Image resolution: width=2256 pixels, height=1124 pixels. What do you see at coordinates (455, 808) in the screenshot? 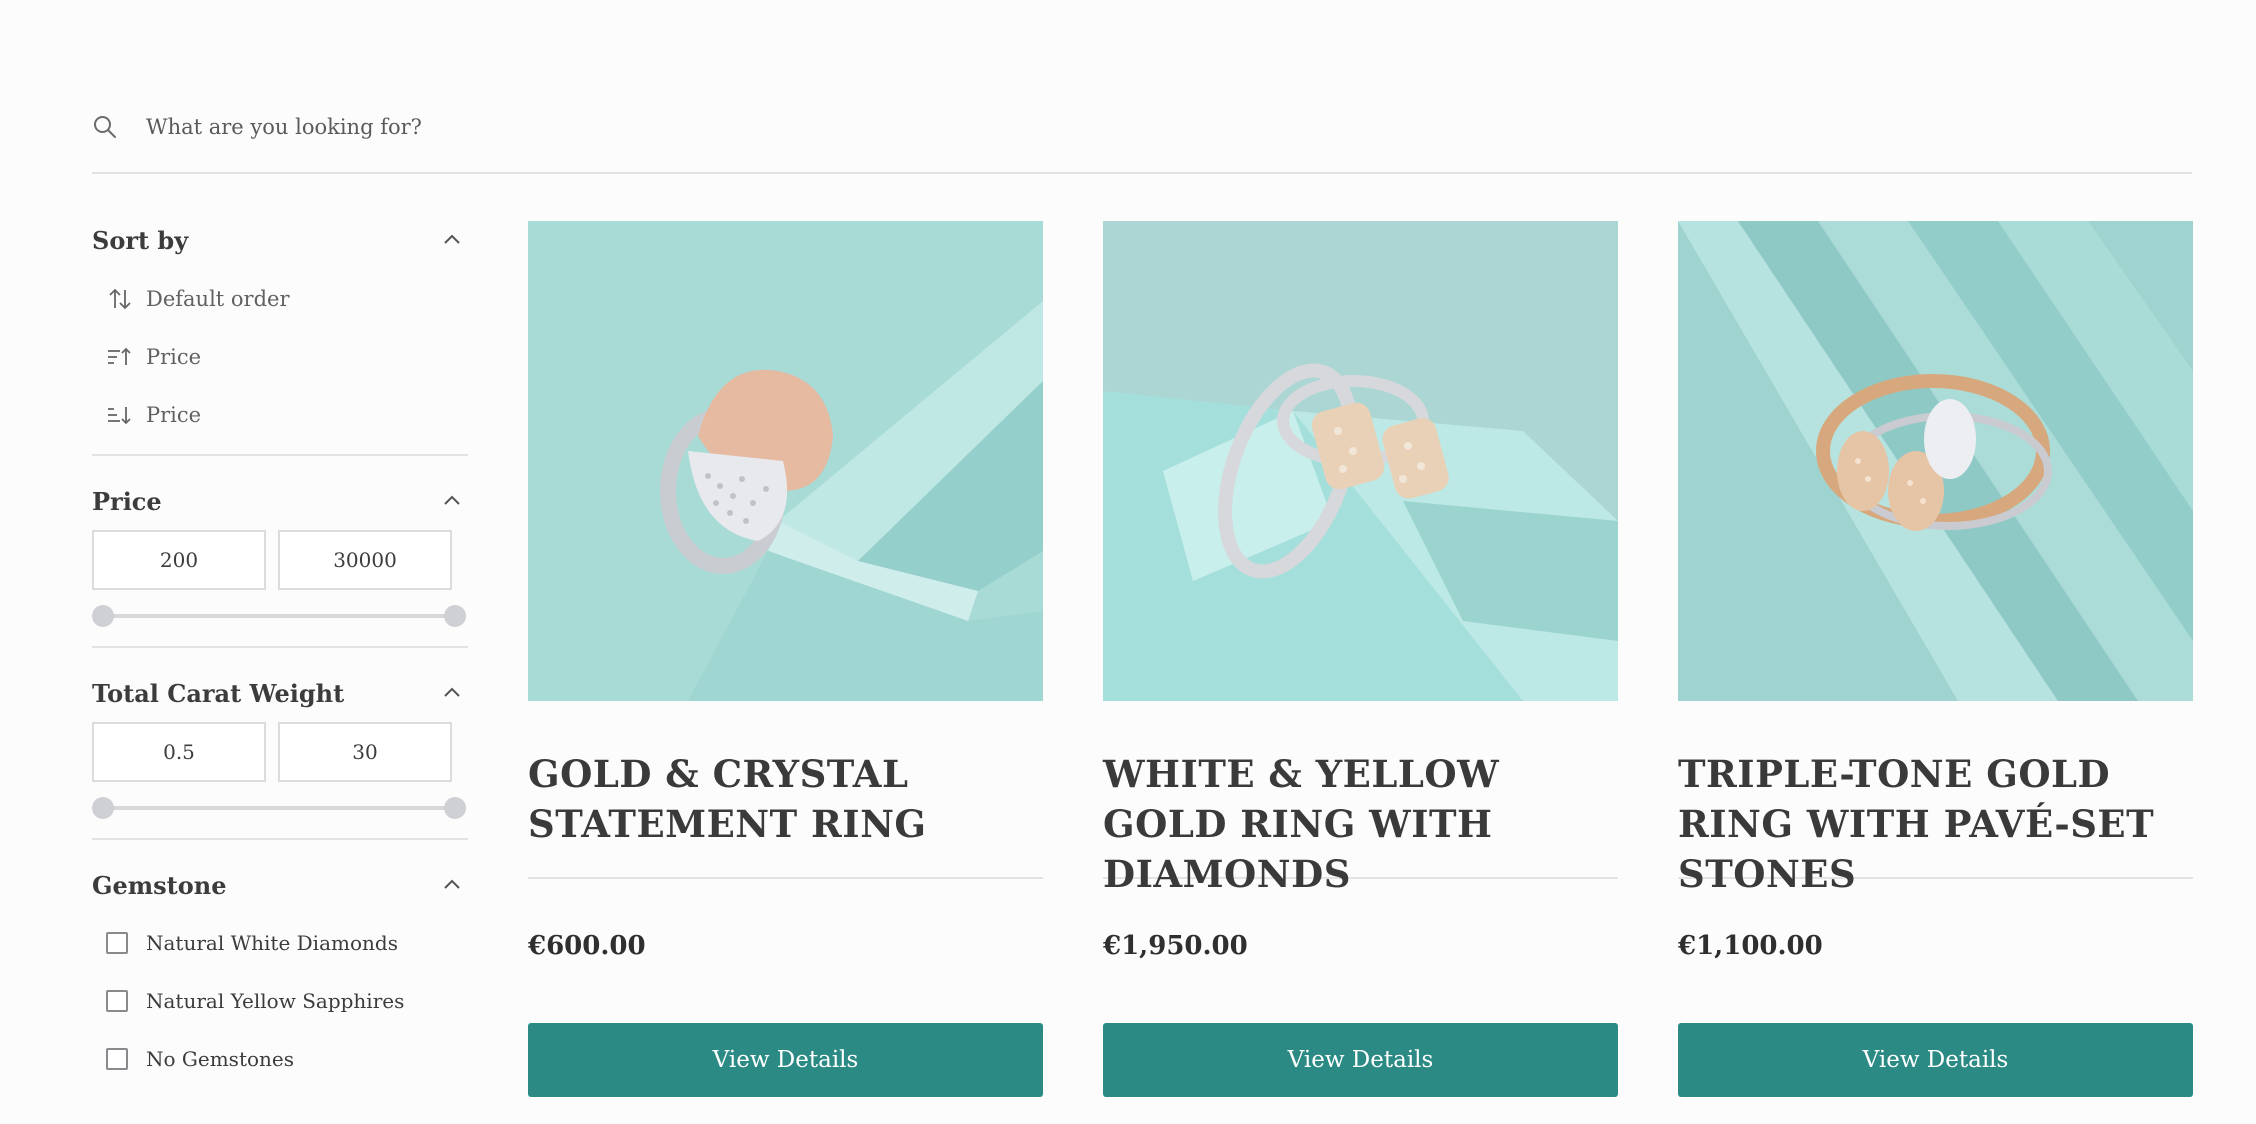
I see `carat-slider-max-handle` at bounding box center [455, 808].